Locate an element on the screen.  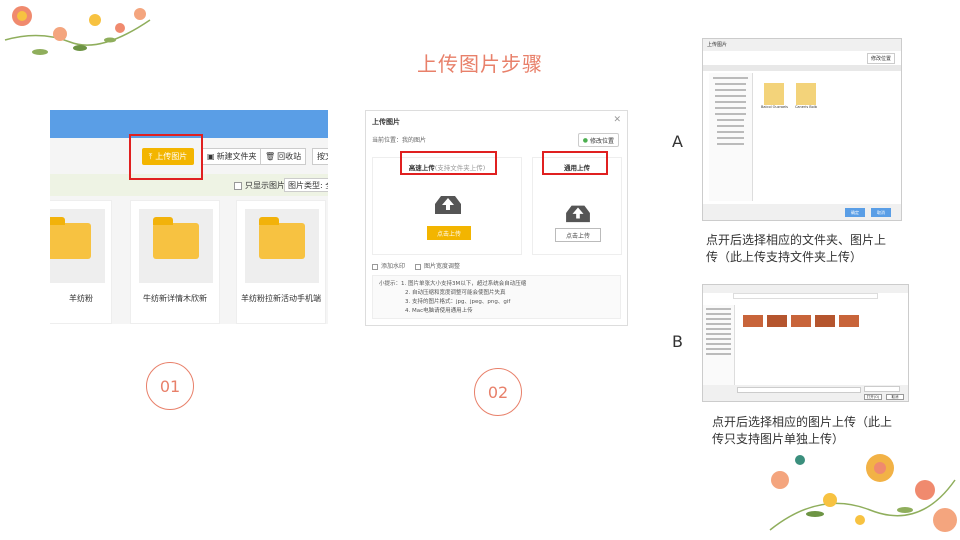
highlight-fast-upload is located at coordinates (448, 163).